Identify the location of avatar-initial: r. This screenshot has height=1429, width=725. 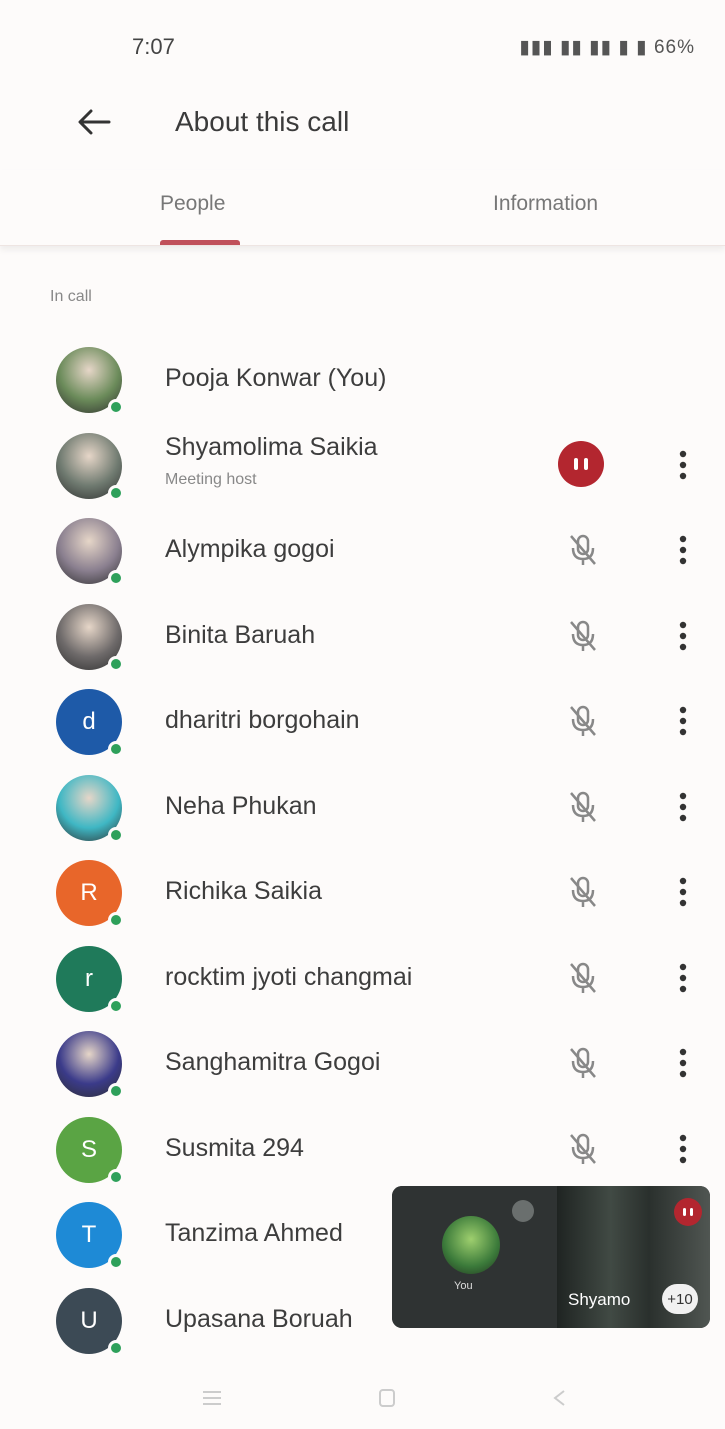
(89, 978).